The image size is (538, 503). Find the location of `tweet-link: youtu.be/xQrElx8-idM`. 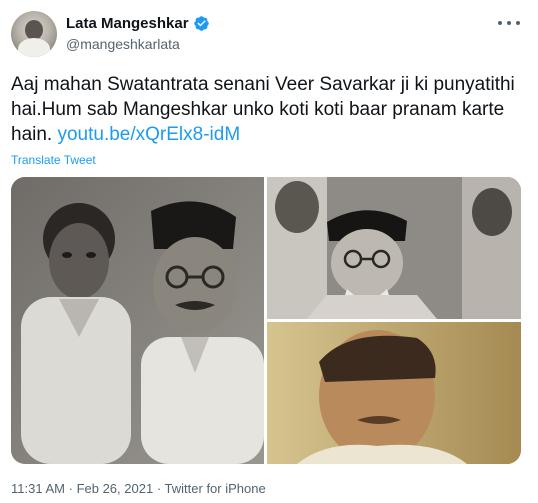

tweet-link: youtu.be/xQrElx8-idM is located at coordinates (148, 134).